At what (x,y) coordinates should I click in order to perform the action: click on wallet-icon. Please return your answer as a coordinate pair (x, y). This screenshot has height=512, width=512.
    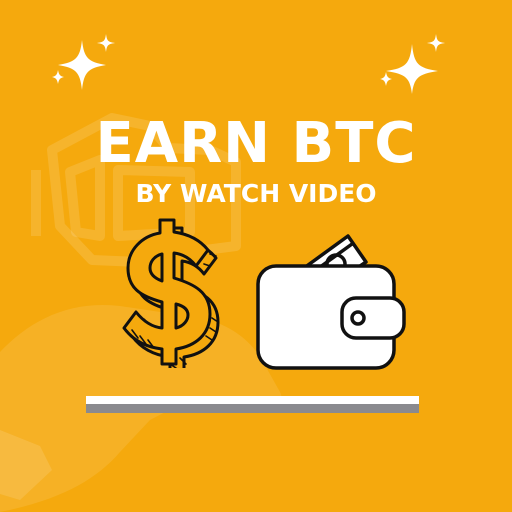
    Looking at the image, I should click on (331, 302).